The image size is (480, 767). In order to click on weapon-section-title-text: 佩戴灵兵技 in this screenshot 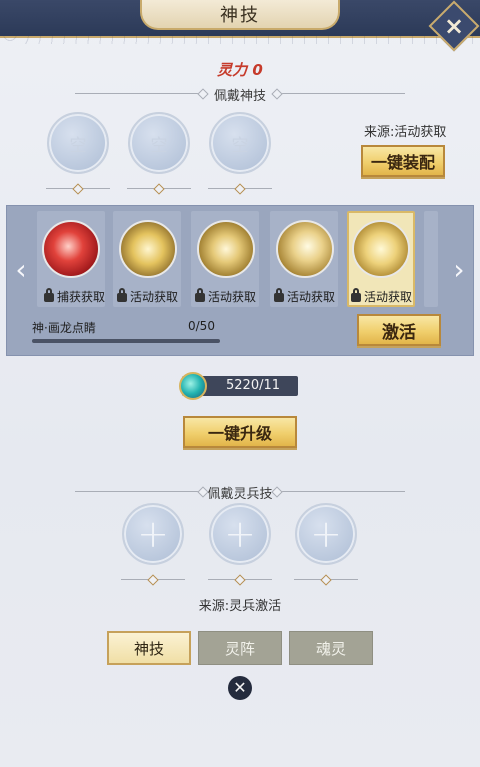, I will do `click(240, 494)`.